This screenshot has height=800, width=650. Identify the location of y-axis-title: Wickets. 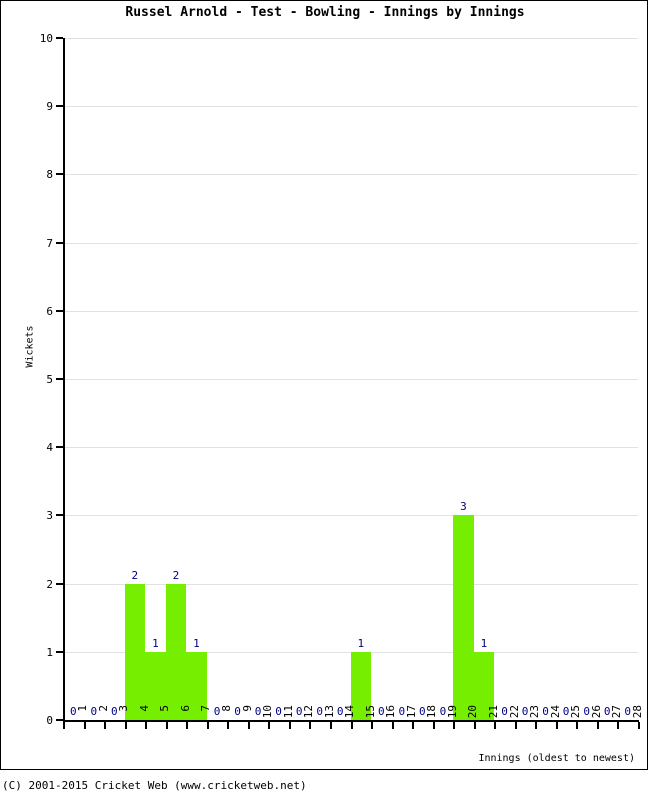
(30, 346).